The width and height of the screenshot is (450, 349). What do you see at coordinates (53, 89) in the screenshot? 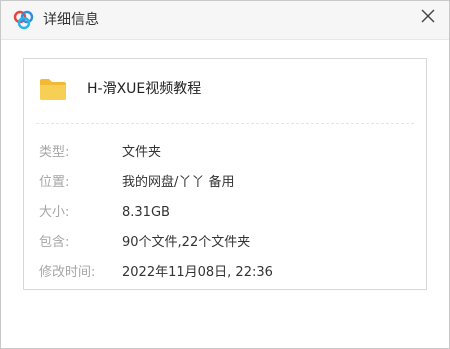
I see `folder-icon` at bounding box center [53, 89].